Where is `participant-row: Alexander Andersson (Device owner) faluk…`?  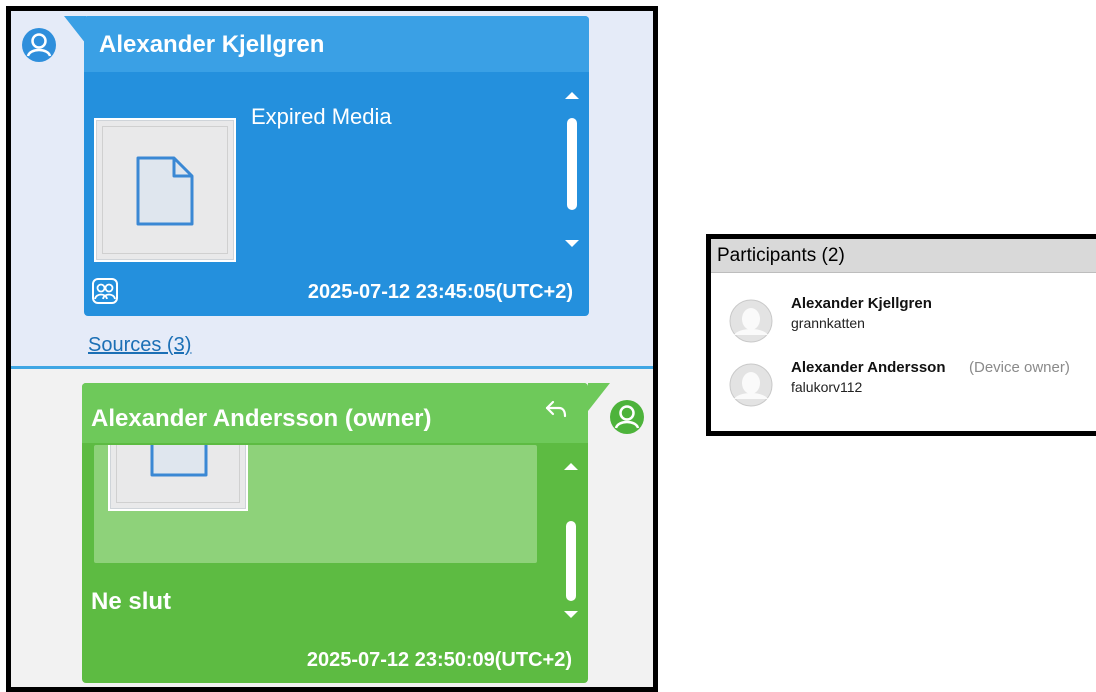
participant-row: Alexander Andersson (Device owner) faluk… is located at coordinates (903, 382).